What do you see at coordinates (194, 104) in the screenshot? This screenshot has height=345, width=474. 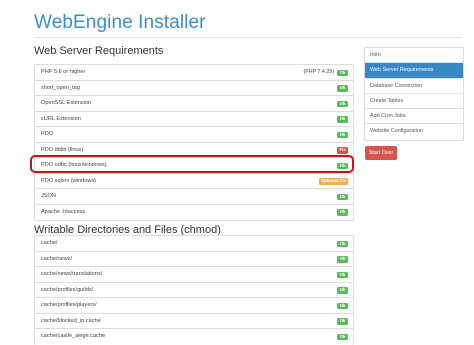 I see `requirement-row: OpenSSL Extension Ok` at bounding box center [194, 104].